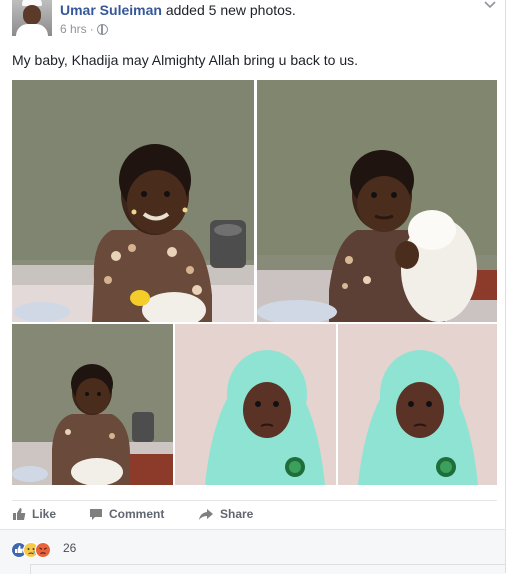 Image resolution: width=507 pixels, height=574 pixels. What do you see at coordinates (137, 514) in the screenshot?
I see `comment-label: Comment` at bounding box center [137, 514].